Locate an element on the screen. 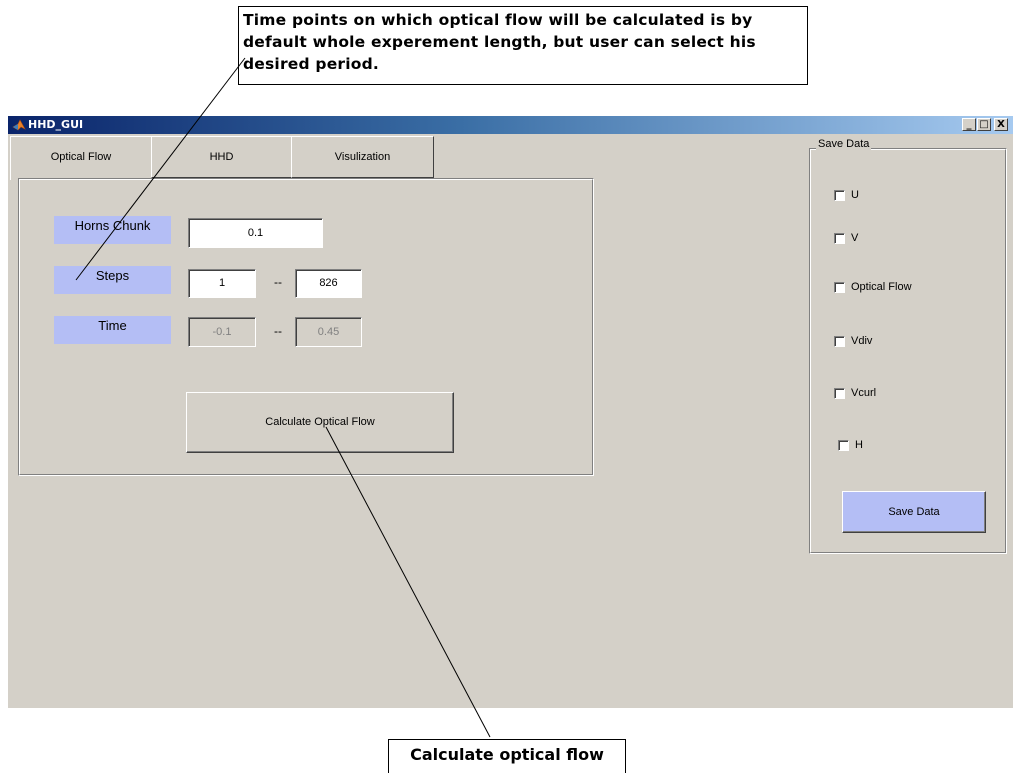 The width and height of the screenshot is (1013, 773). checkbox-u-label: U is located at coordinates (855, 195).